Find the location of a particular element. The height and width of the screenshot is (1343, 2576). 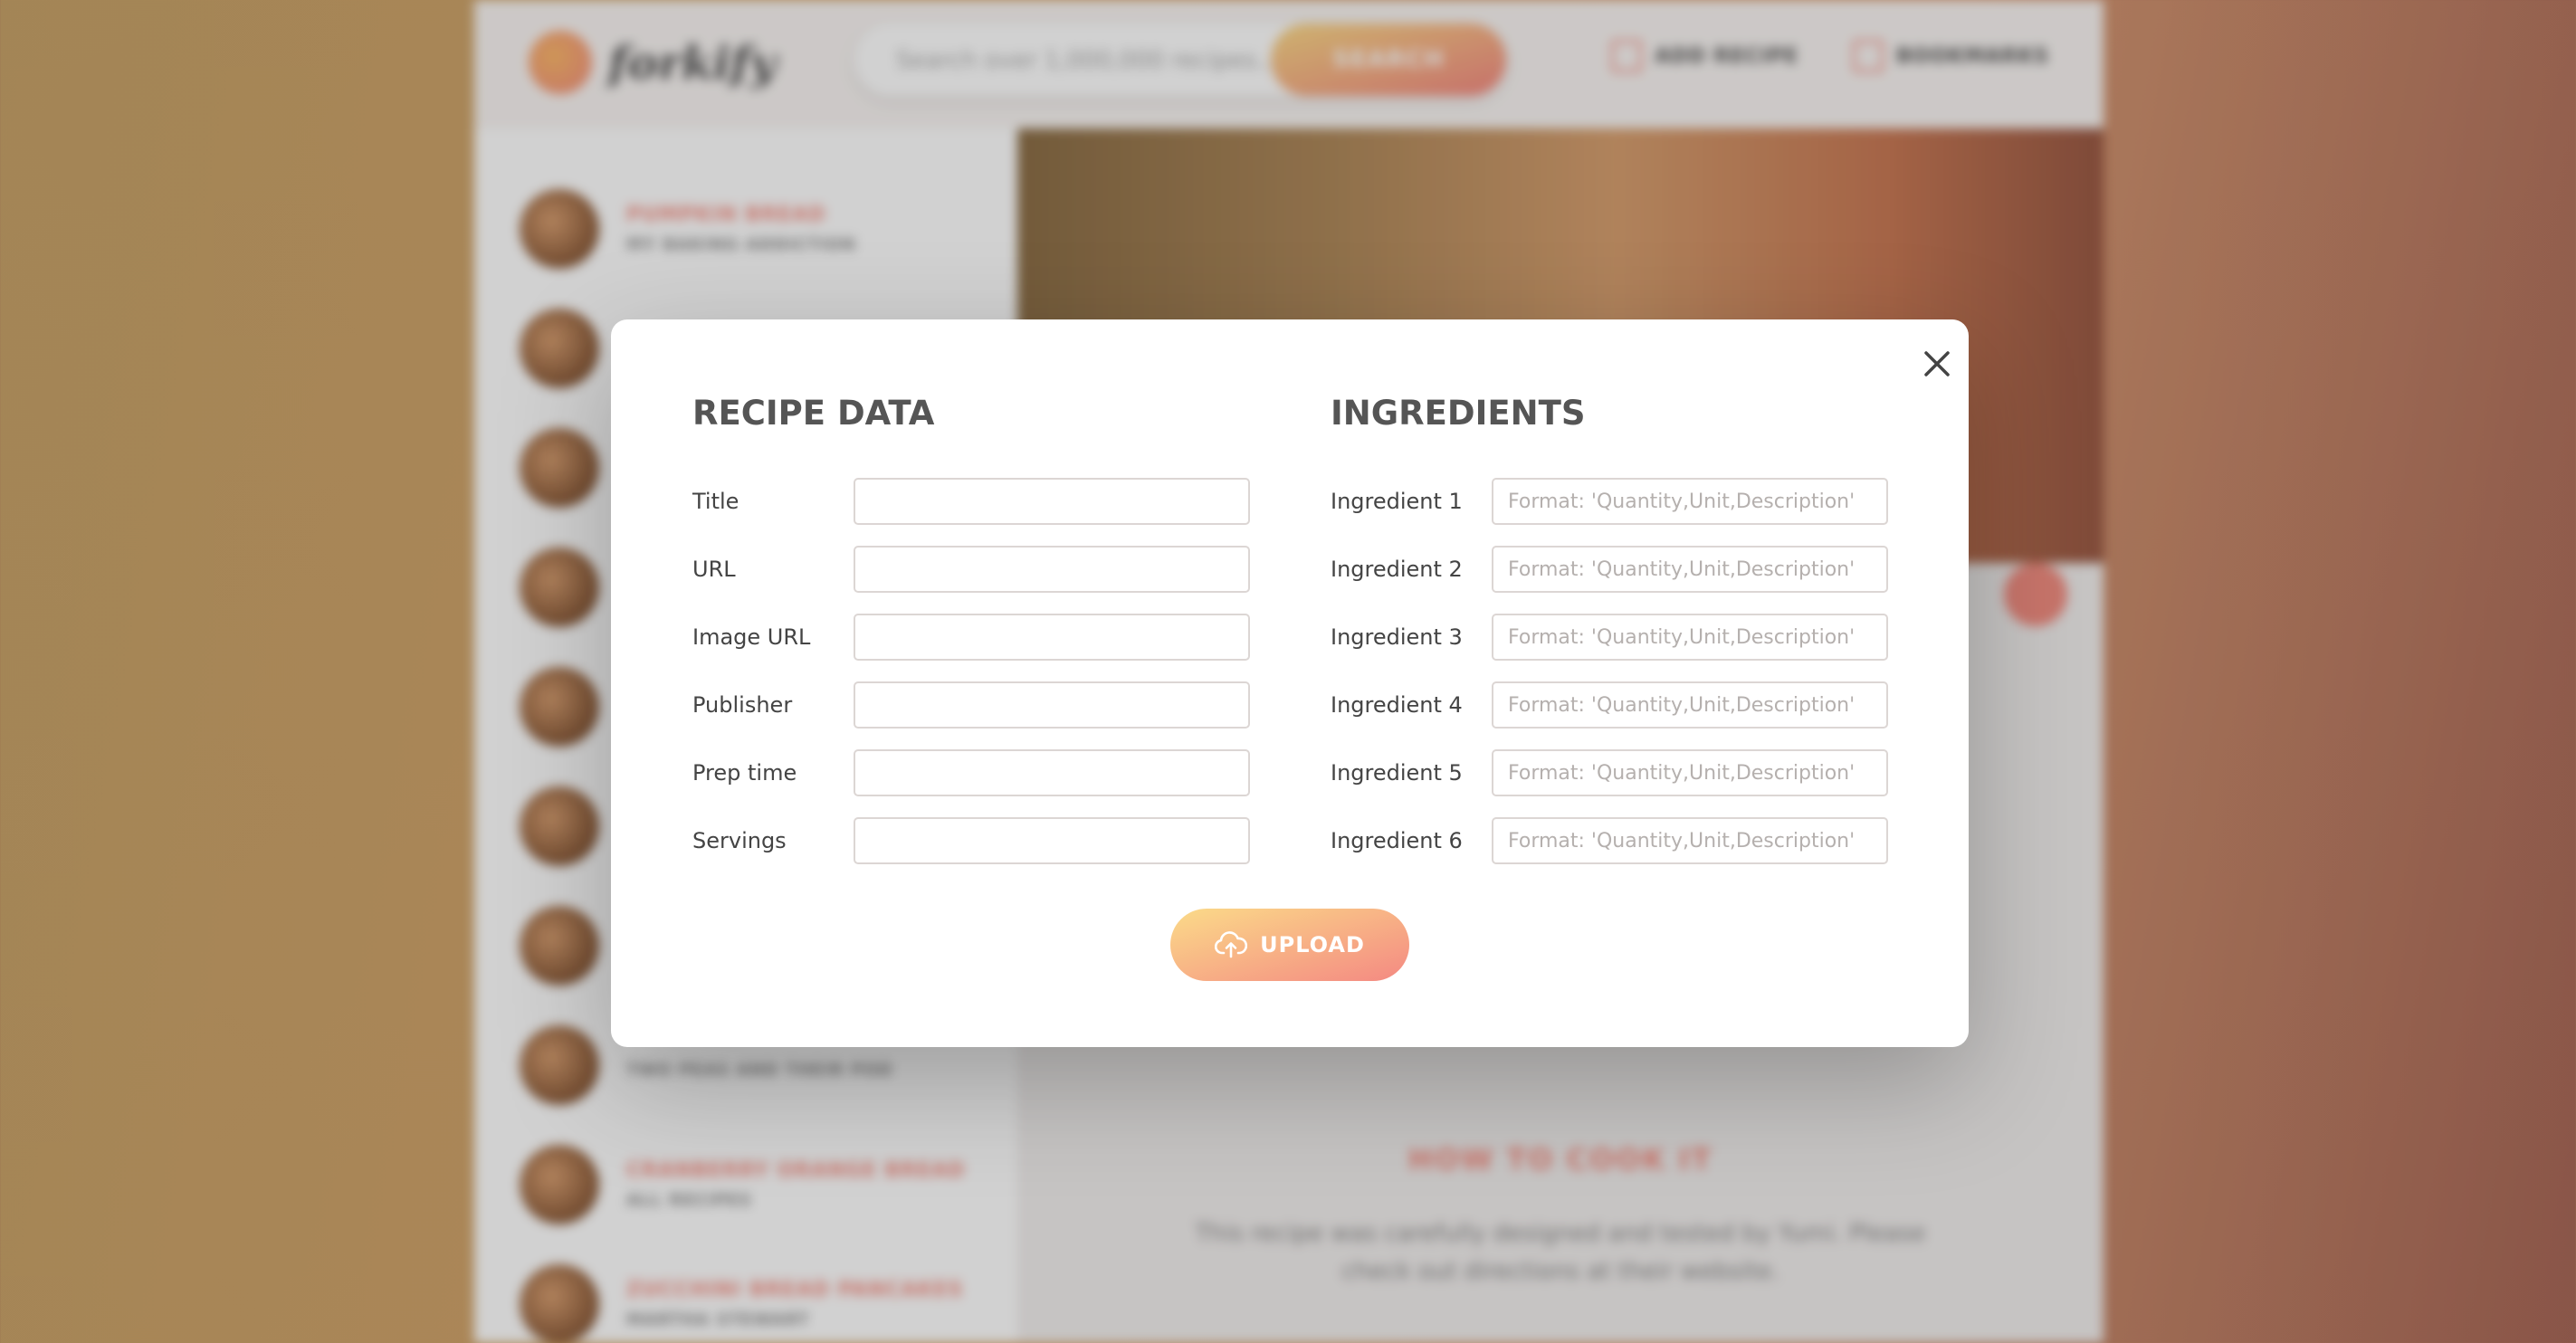

form-row-ingredient-1: Ingredient 1 is located at coordinates (1611, 501).